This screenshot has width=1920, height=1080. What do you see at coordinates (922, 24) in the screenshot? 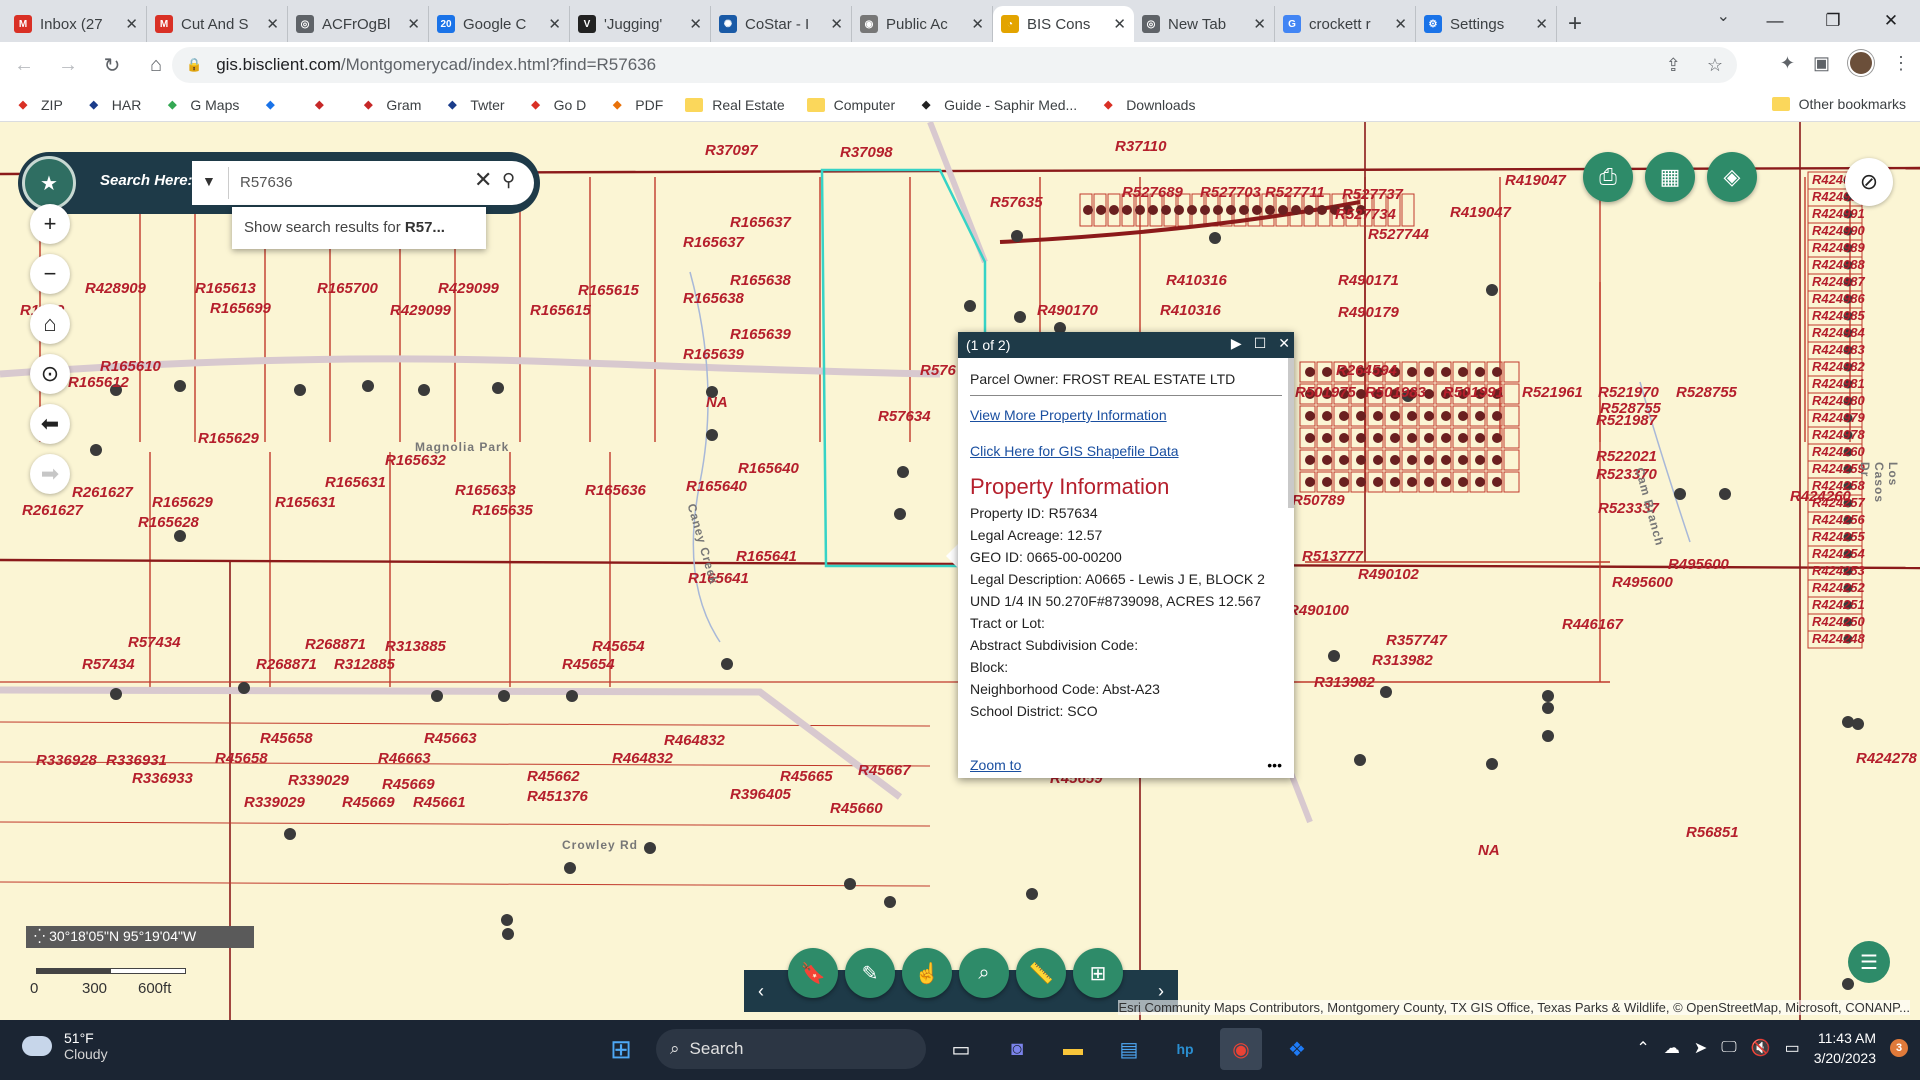
I see `browser-tab: ◉ Public Ac ✕` at bounding box center [922, 24].